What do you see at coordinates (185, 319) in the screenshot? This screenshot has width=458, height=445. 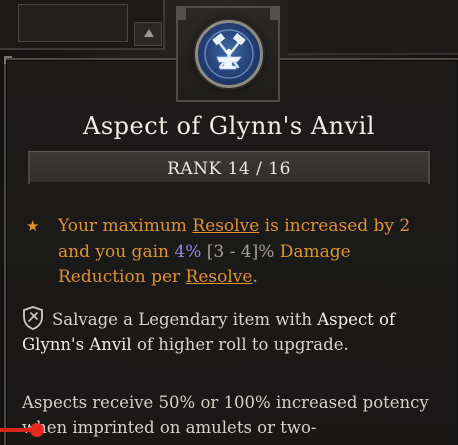 I see `salvage-text-part: Salvage a Legendary item with` at bounding box center [185, 319].